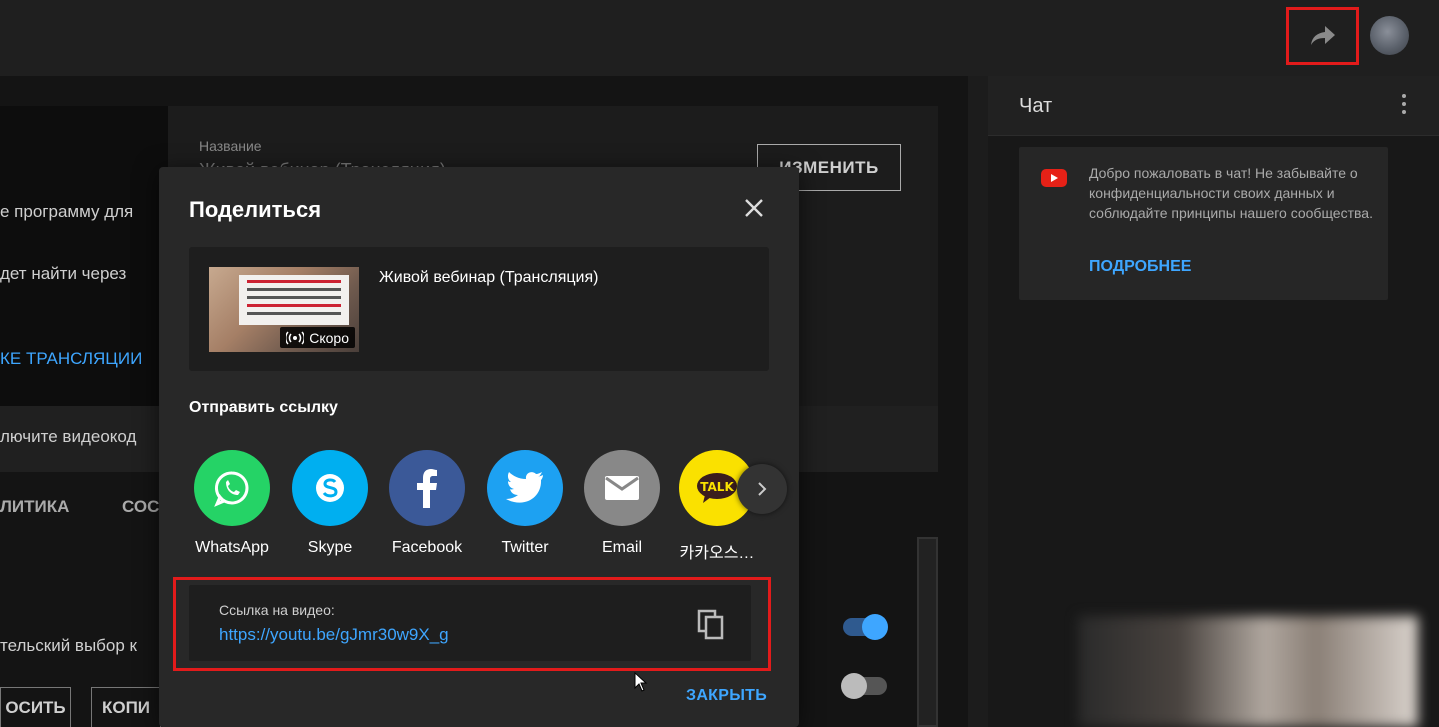  Describe the element at coordinates (232, 488) in the screenshot. I see `whatsapp-icon` at that location.